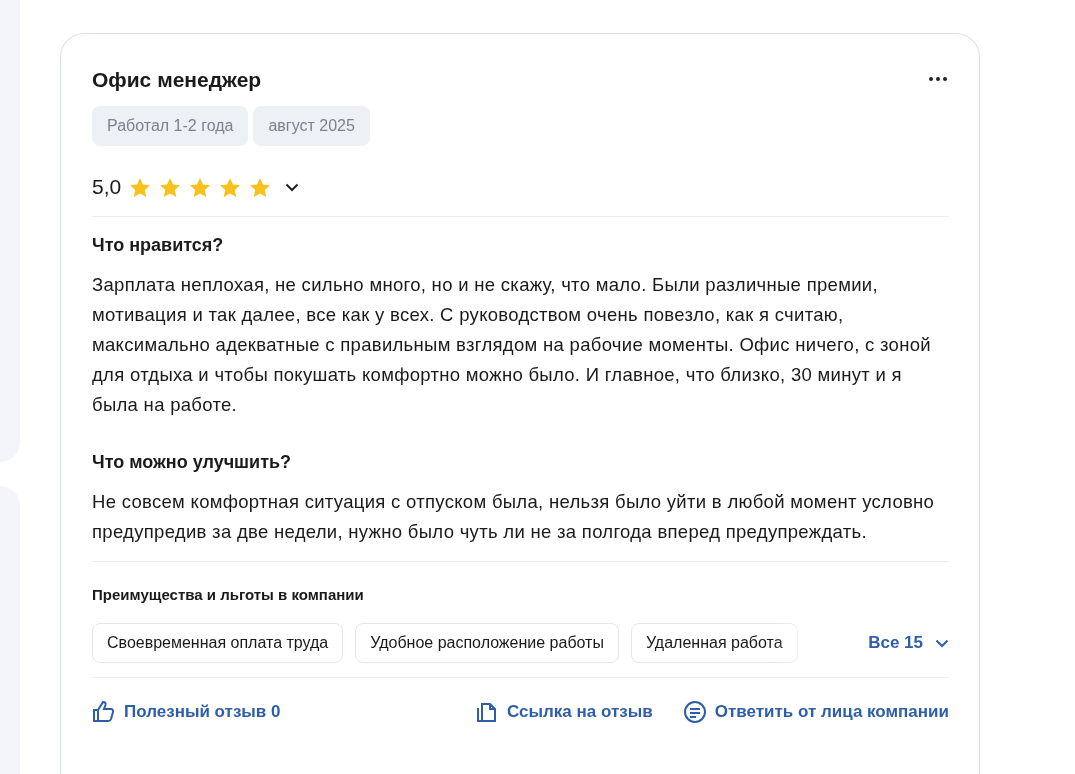 The height and width of the screenshot is (774, 1075). What do you see at coordinates (714, 643) in the screenshot?
I see `benefit-chip: Удаленная работа` at bounding box center [714, 643].